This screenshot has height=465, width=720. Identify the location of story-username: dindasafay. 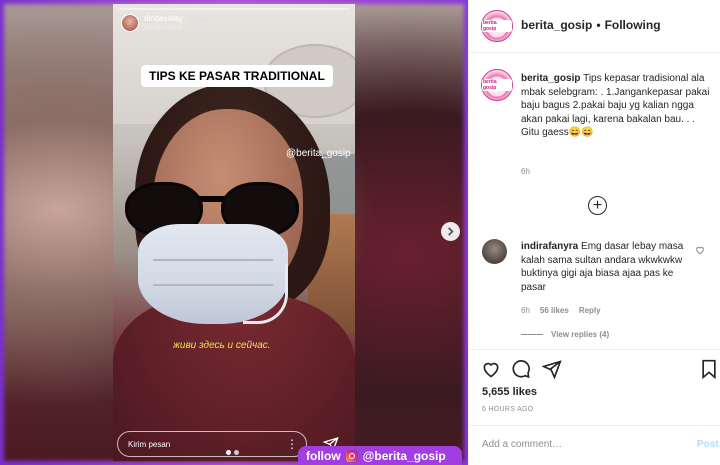
(163, 18).